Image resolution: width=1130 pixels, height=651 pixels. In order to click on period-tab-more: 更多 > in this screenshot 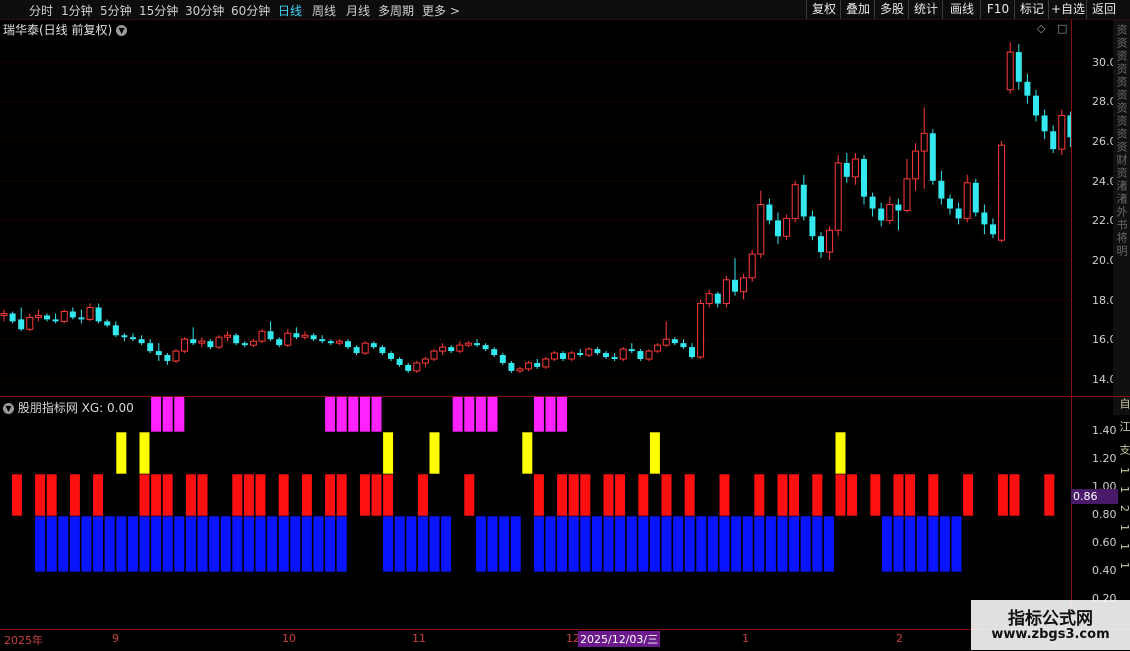, I will do `click(441, 10)`.